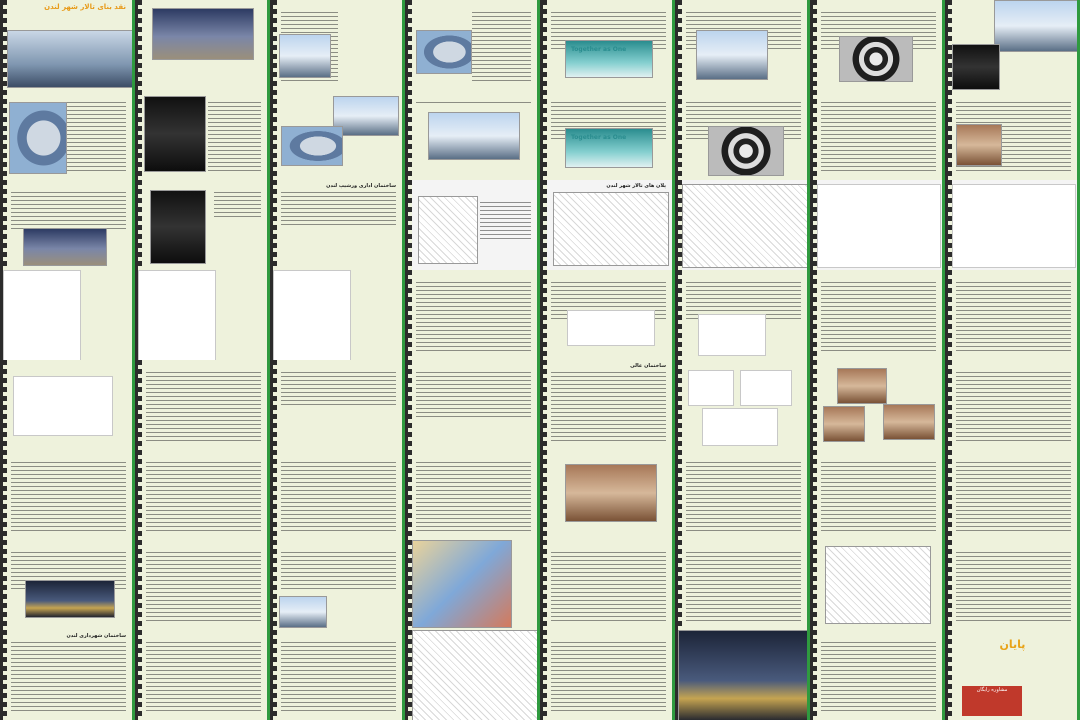 This screenshot has height=720, width=1080. What do you see at coordinates (361, 186) in the screenshot?
I see `slide-title: ساختمان اداری ورشیپ لندن` at bounding box center [361, 186].